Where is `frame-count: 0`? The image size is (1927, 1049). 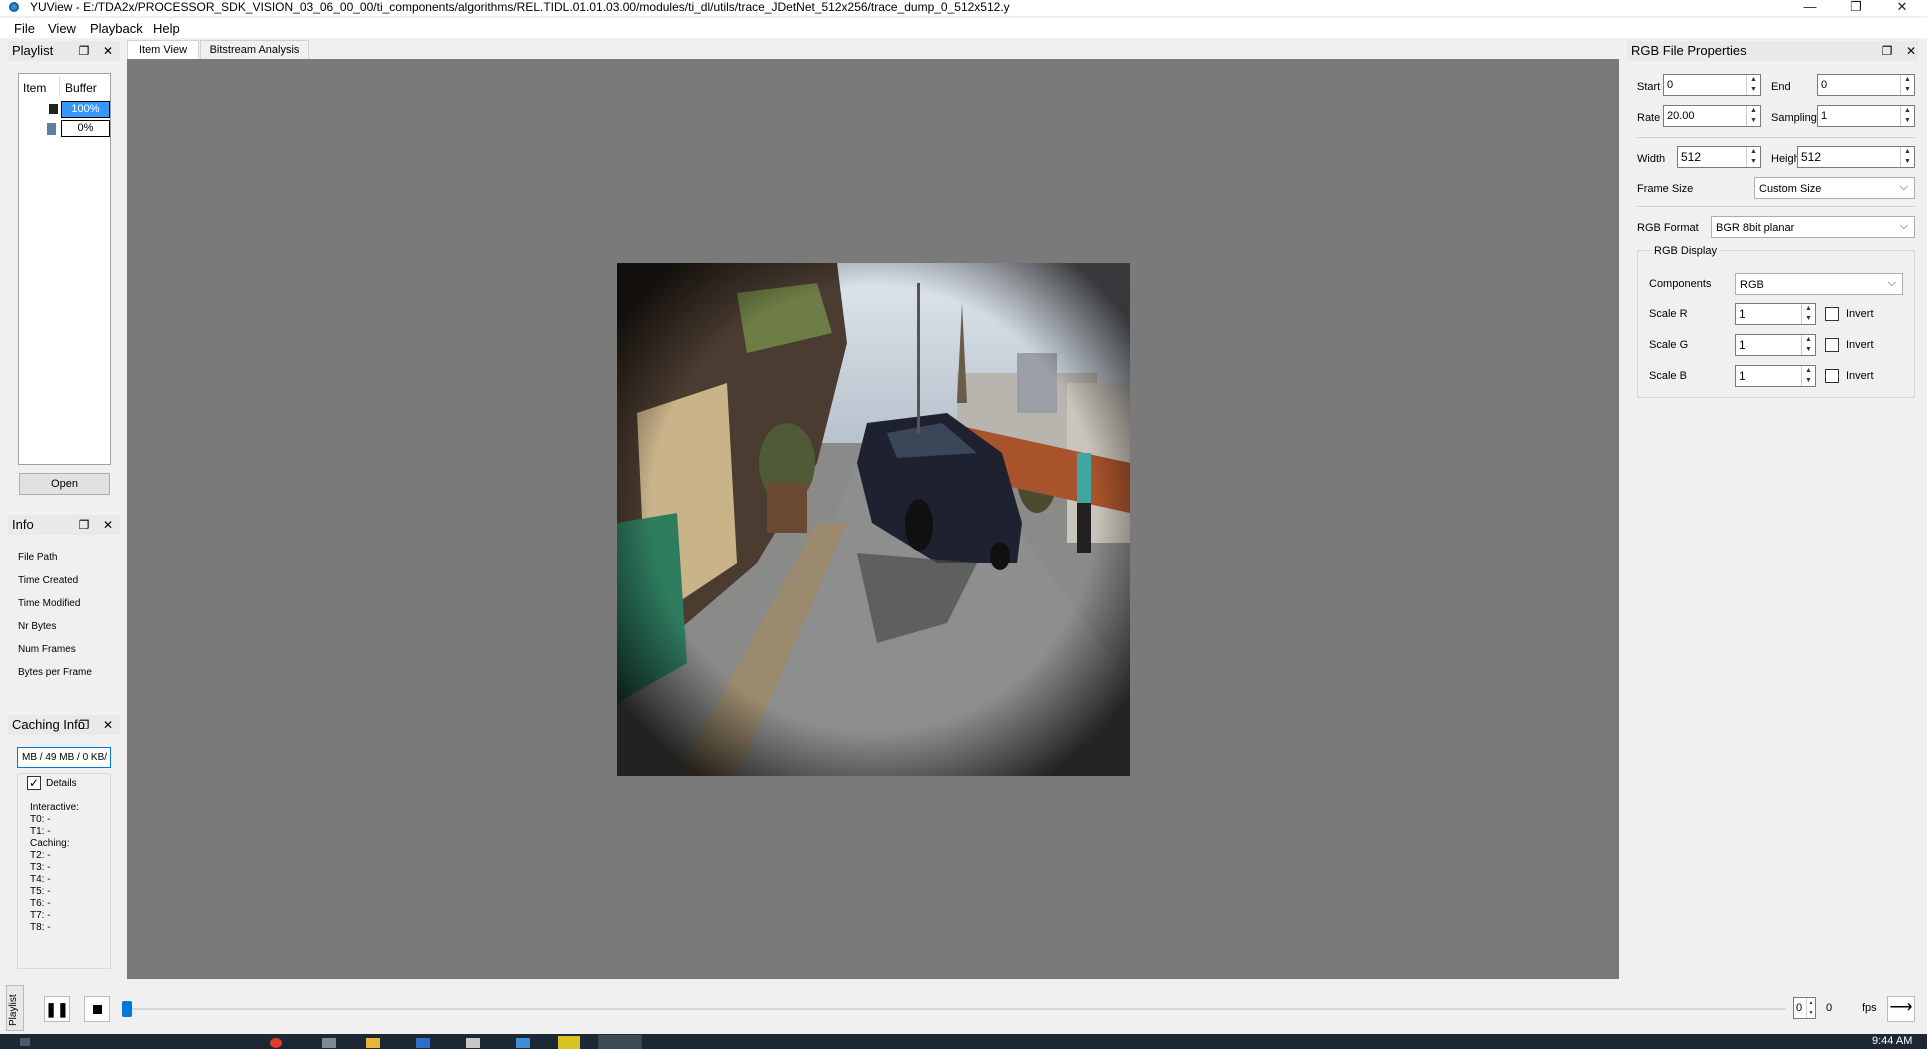 frame-count: 0 is located at coordinates (1829, 1008).